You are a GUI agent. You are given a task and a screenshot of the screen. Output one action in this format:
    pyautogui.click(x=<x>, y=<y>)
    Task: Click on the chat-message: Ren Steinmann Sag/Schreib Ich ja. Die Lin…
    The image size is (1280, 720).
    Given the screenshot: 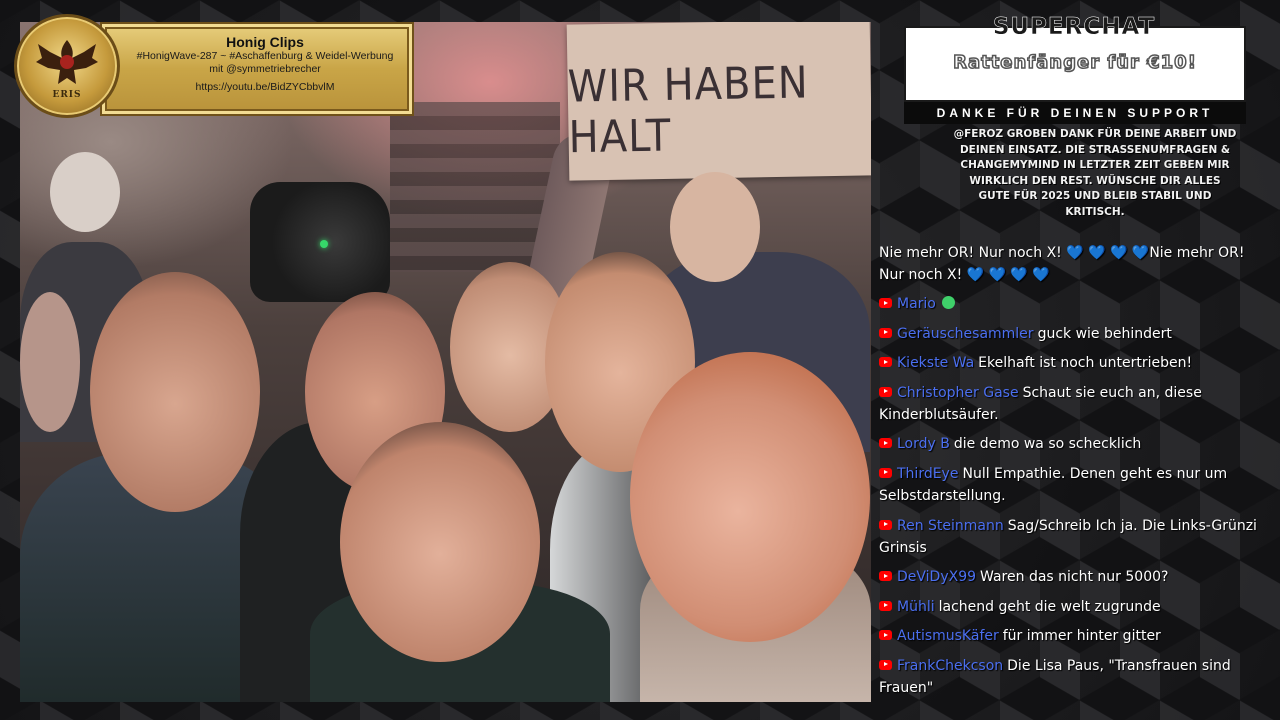 What is the action you would take?
    pyautogui.click(x=1075, y=537)
    